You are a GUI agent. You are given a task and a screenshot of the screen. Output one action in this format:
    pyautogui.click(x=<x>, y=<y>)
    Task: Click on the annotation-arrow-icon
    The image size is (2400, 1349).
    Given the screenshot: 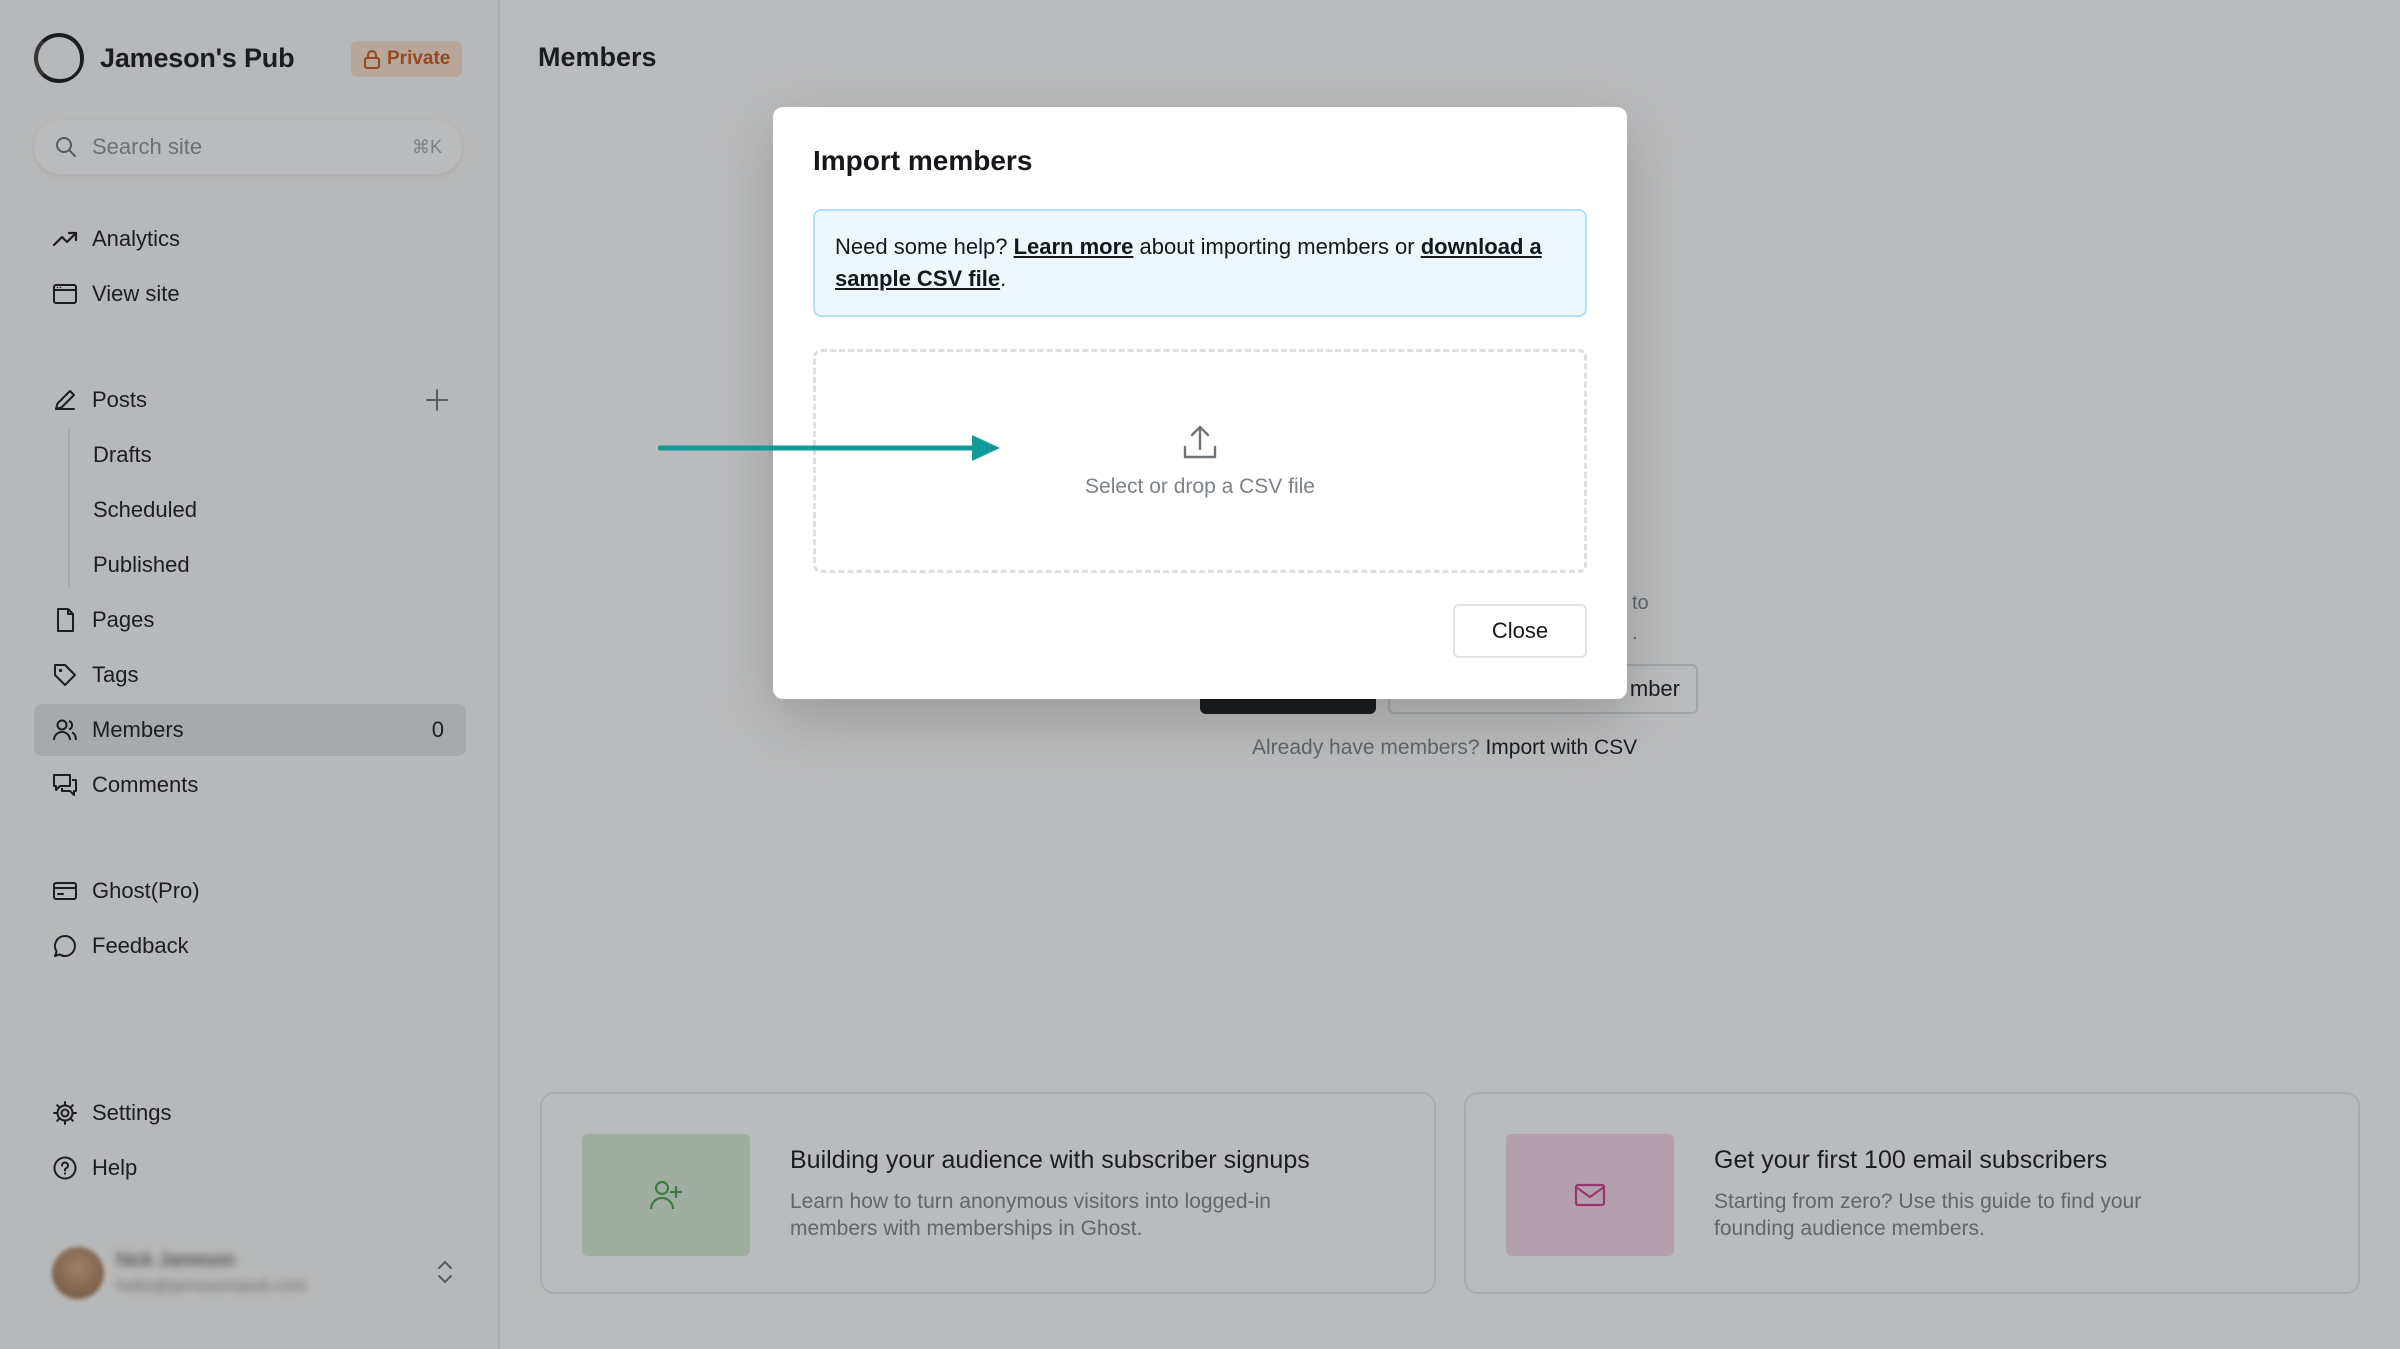 What is the action you would take?
    pyautogui.click(x=829, y=448)
    